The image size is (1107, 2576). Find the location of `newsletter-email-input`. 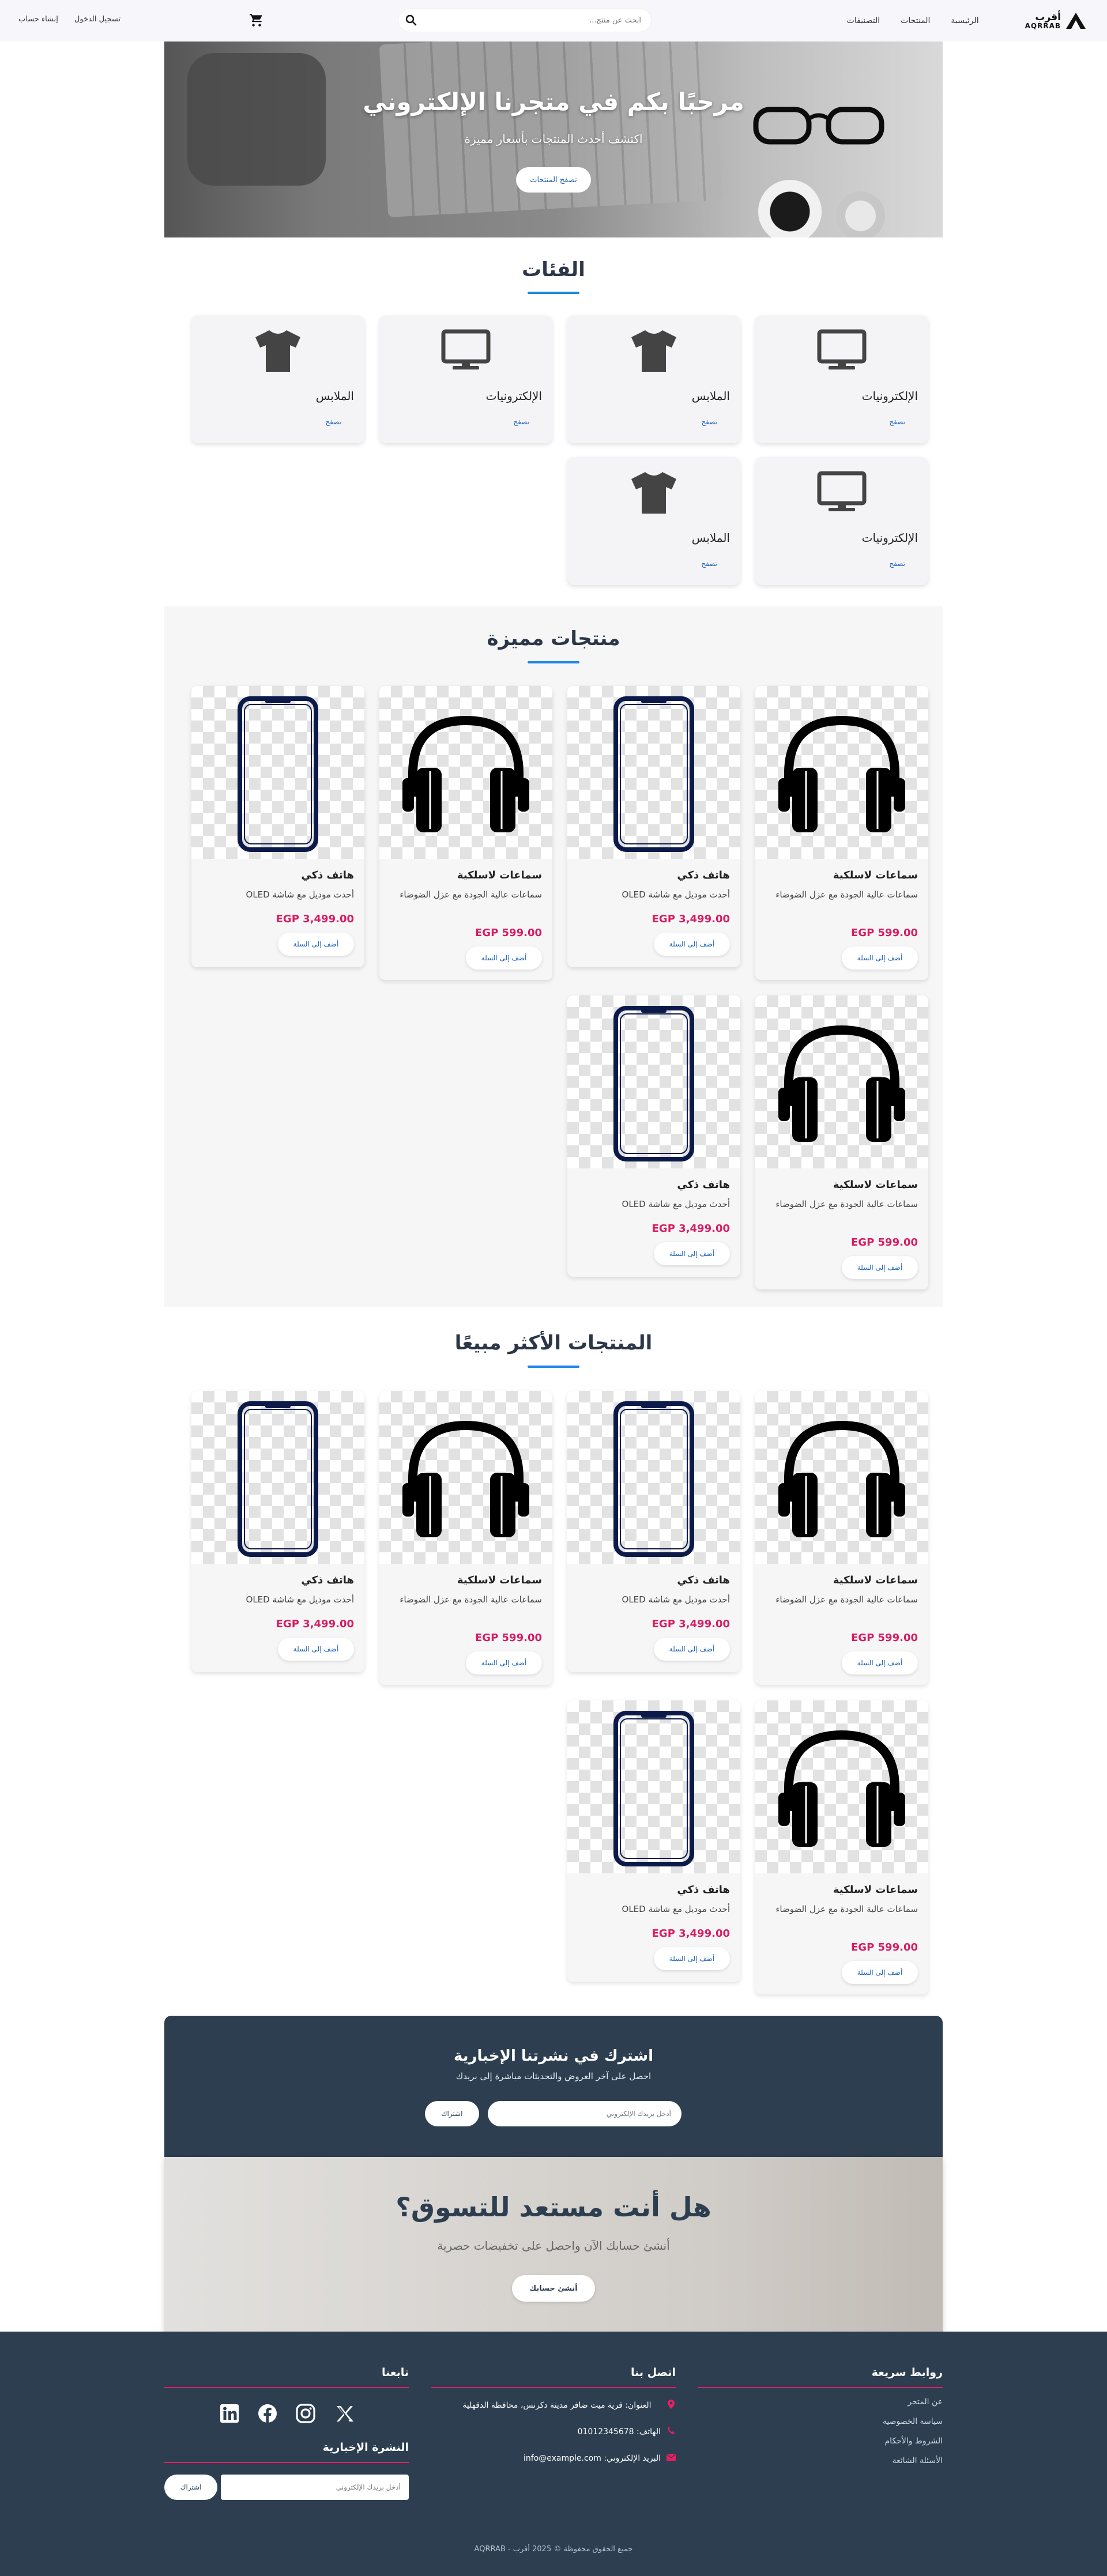

newsletter-email-input is located at coordinates (584, 2113).